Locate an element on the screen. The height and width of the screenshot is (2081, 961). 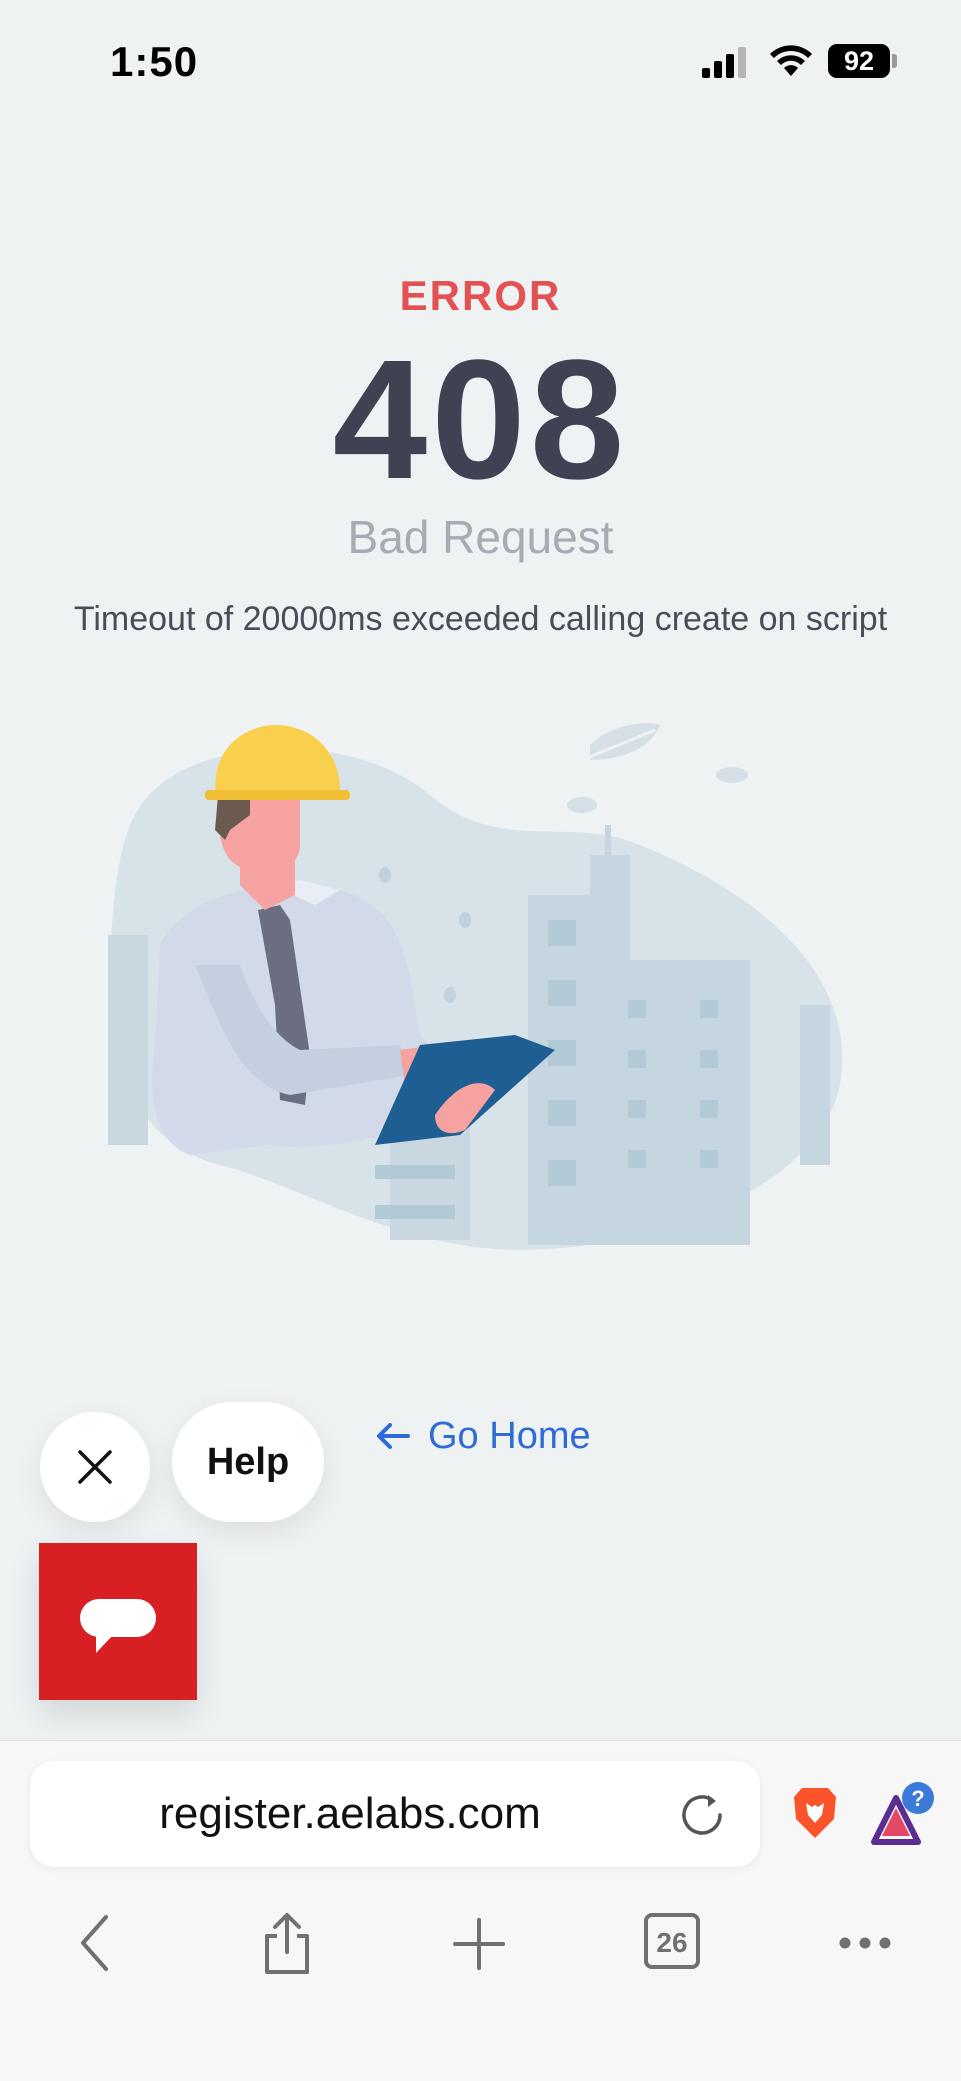
battery-icon: 92 is located at coordinates (859, 61).